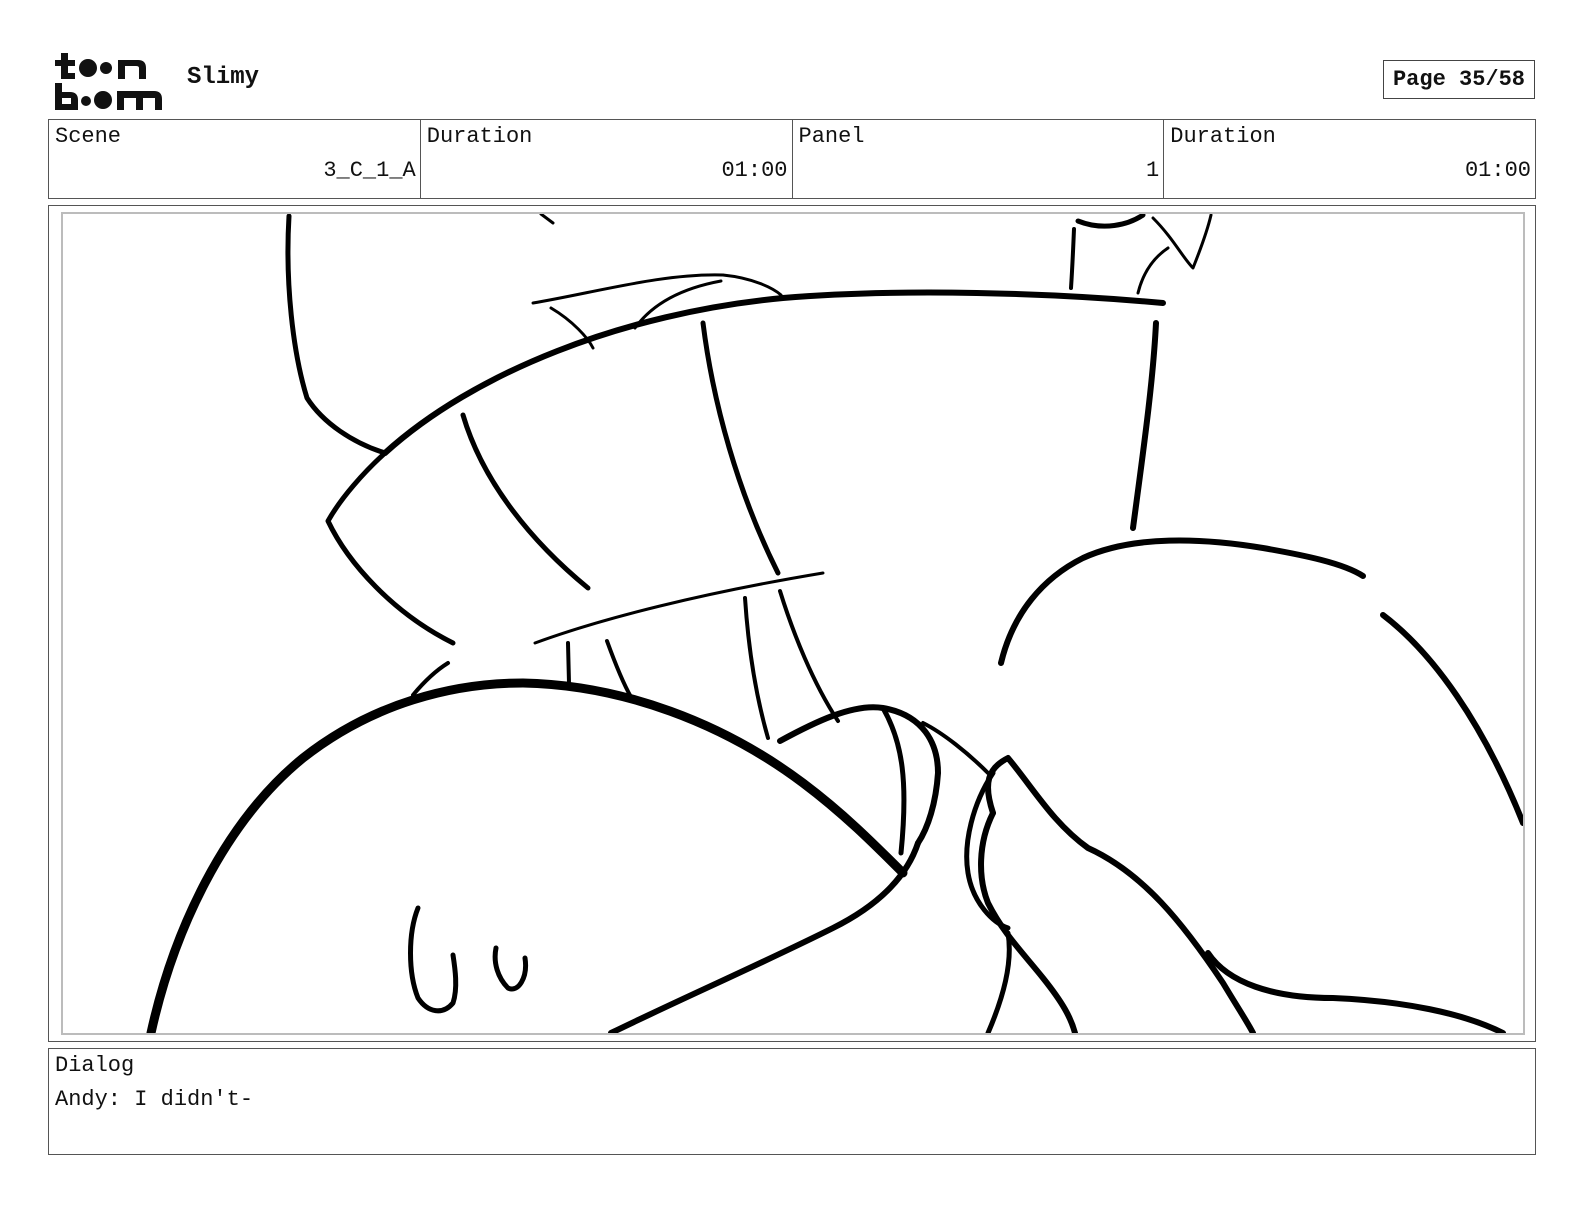 The image size is (1584, 1224). Describe the element at coordinates (792, 1101) in the screenshot. I see `dialog-box: Dialog Andy: I didn't-` at that location.